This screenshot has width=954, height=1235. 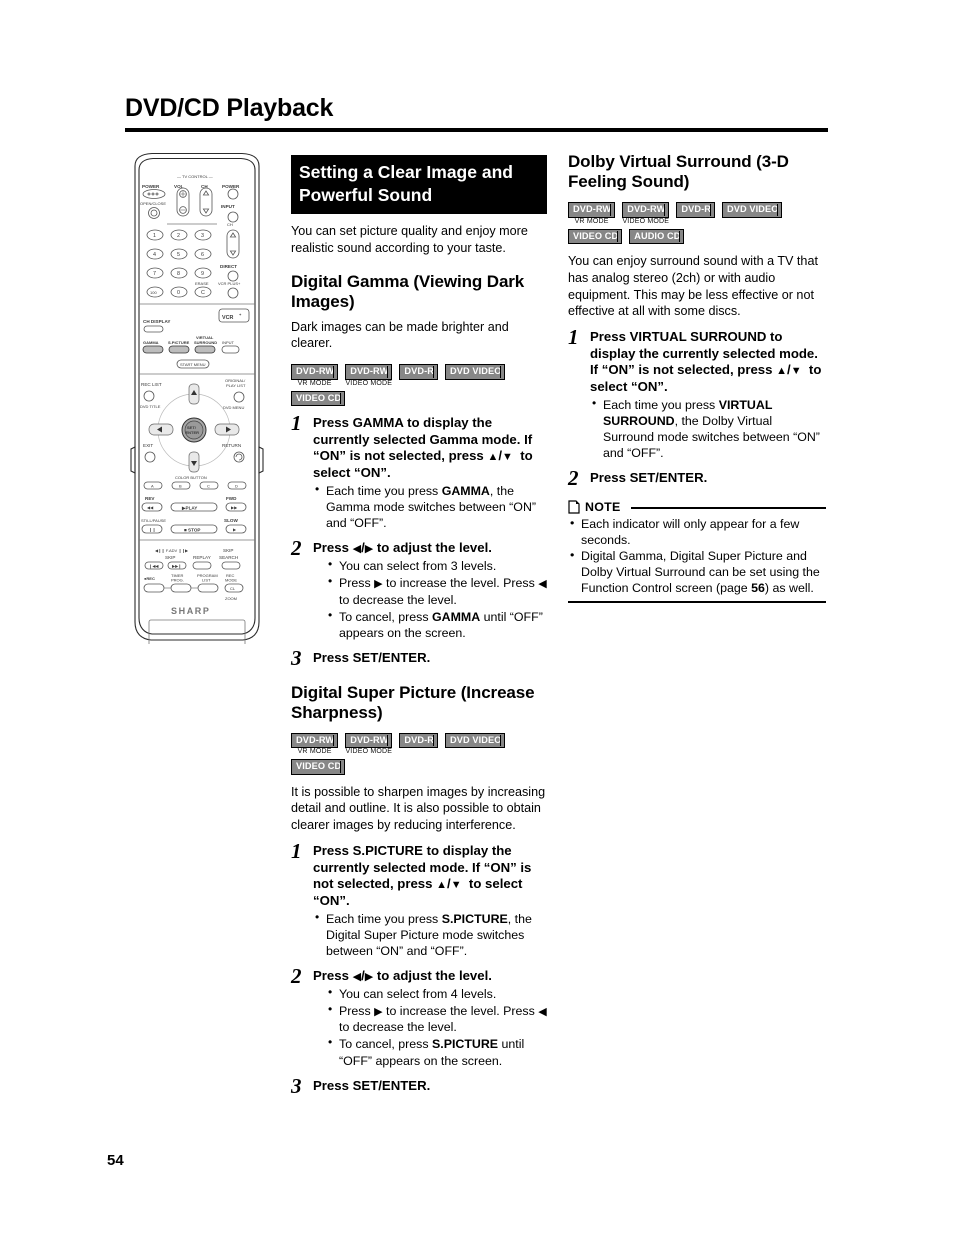 I want to click on remote-label-slow: SLOW, so click(x=231, y=520).